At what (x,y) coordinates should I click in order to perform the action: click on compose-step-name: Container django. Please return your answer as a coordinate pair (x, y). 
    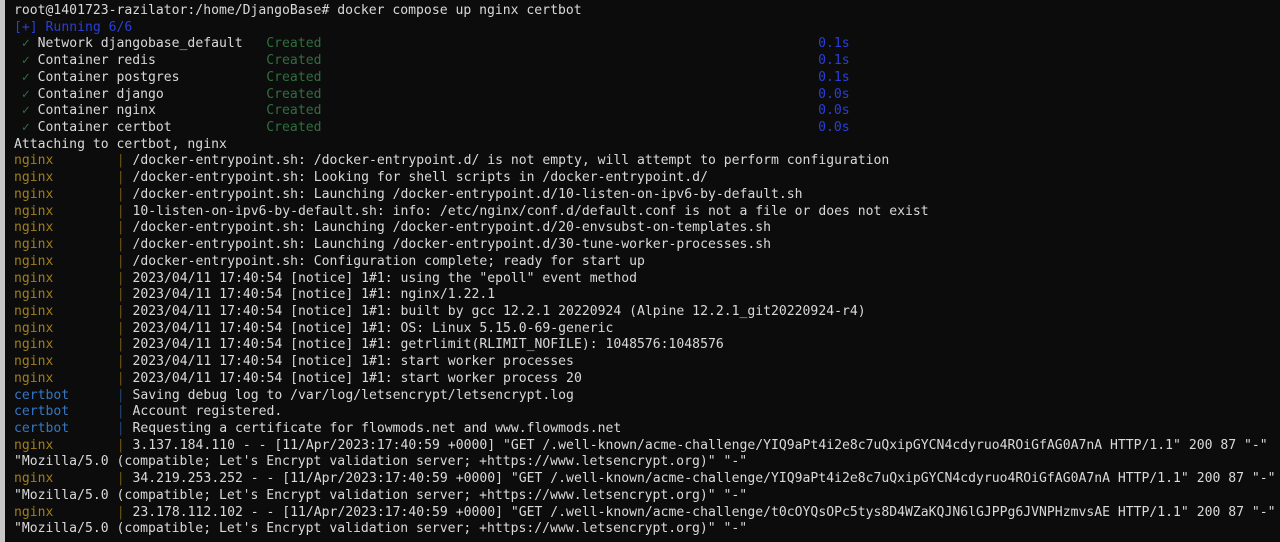
    Looking at the image, I should click on (152, 94).